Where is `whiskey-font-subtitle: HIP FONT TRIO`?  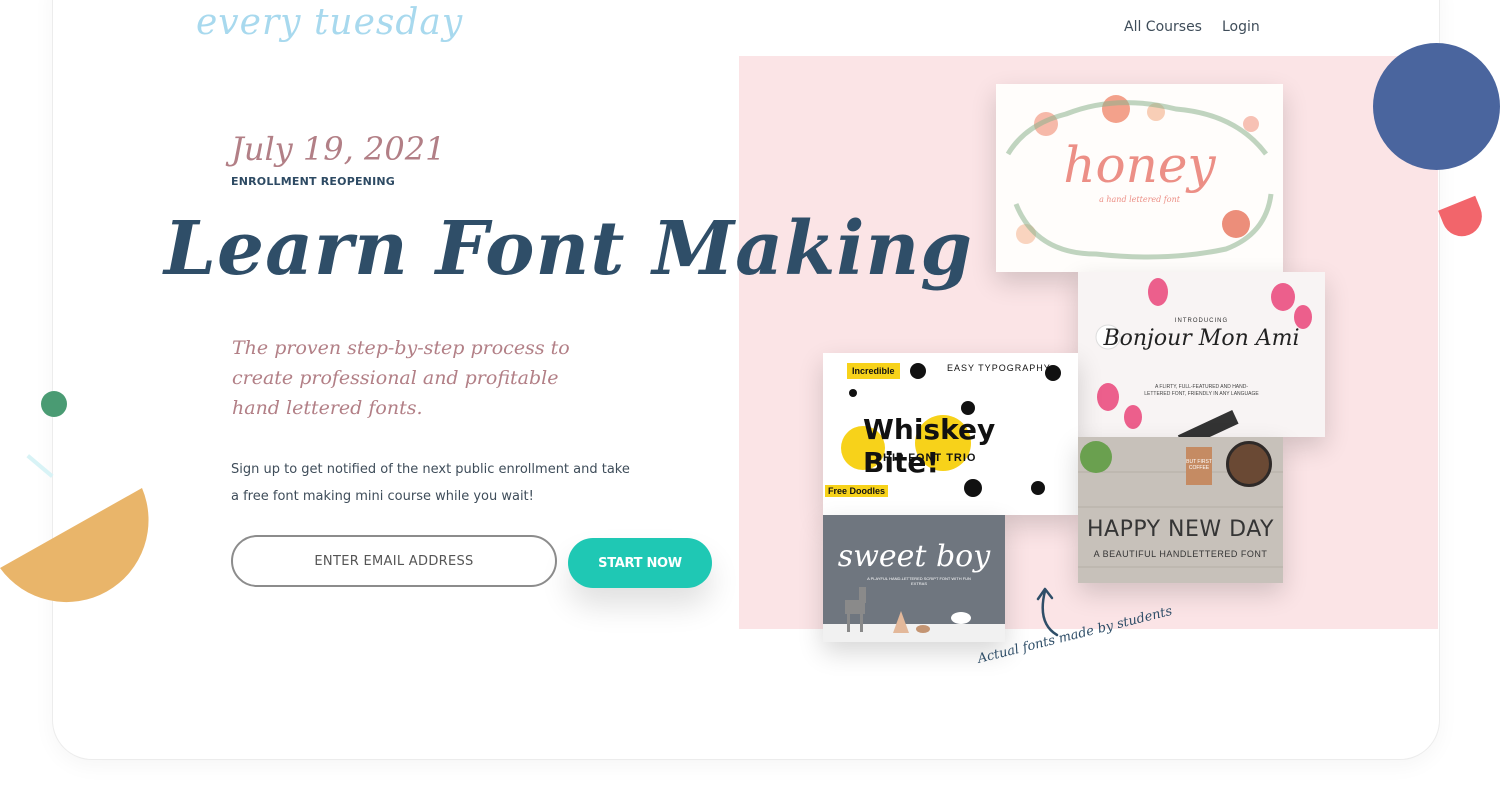
whiskey-font-subtitle: HIP FONT TRIO is located at coordinates (930, 458).